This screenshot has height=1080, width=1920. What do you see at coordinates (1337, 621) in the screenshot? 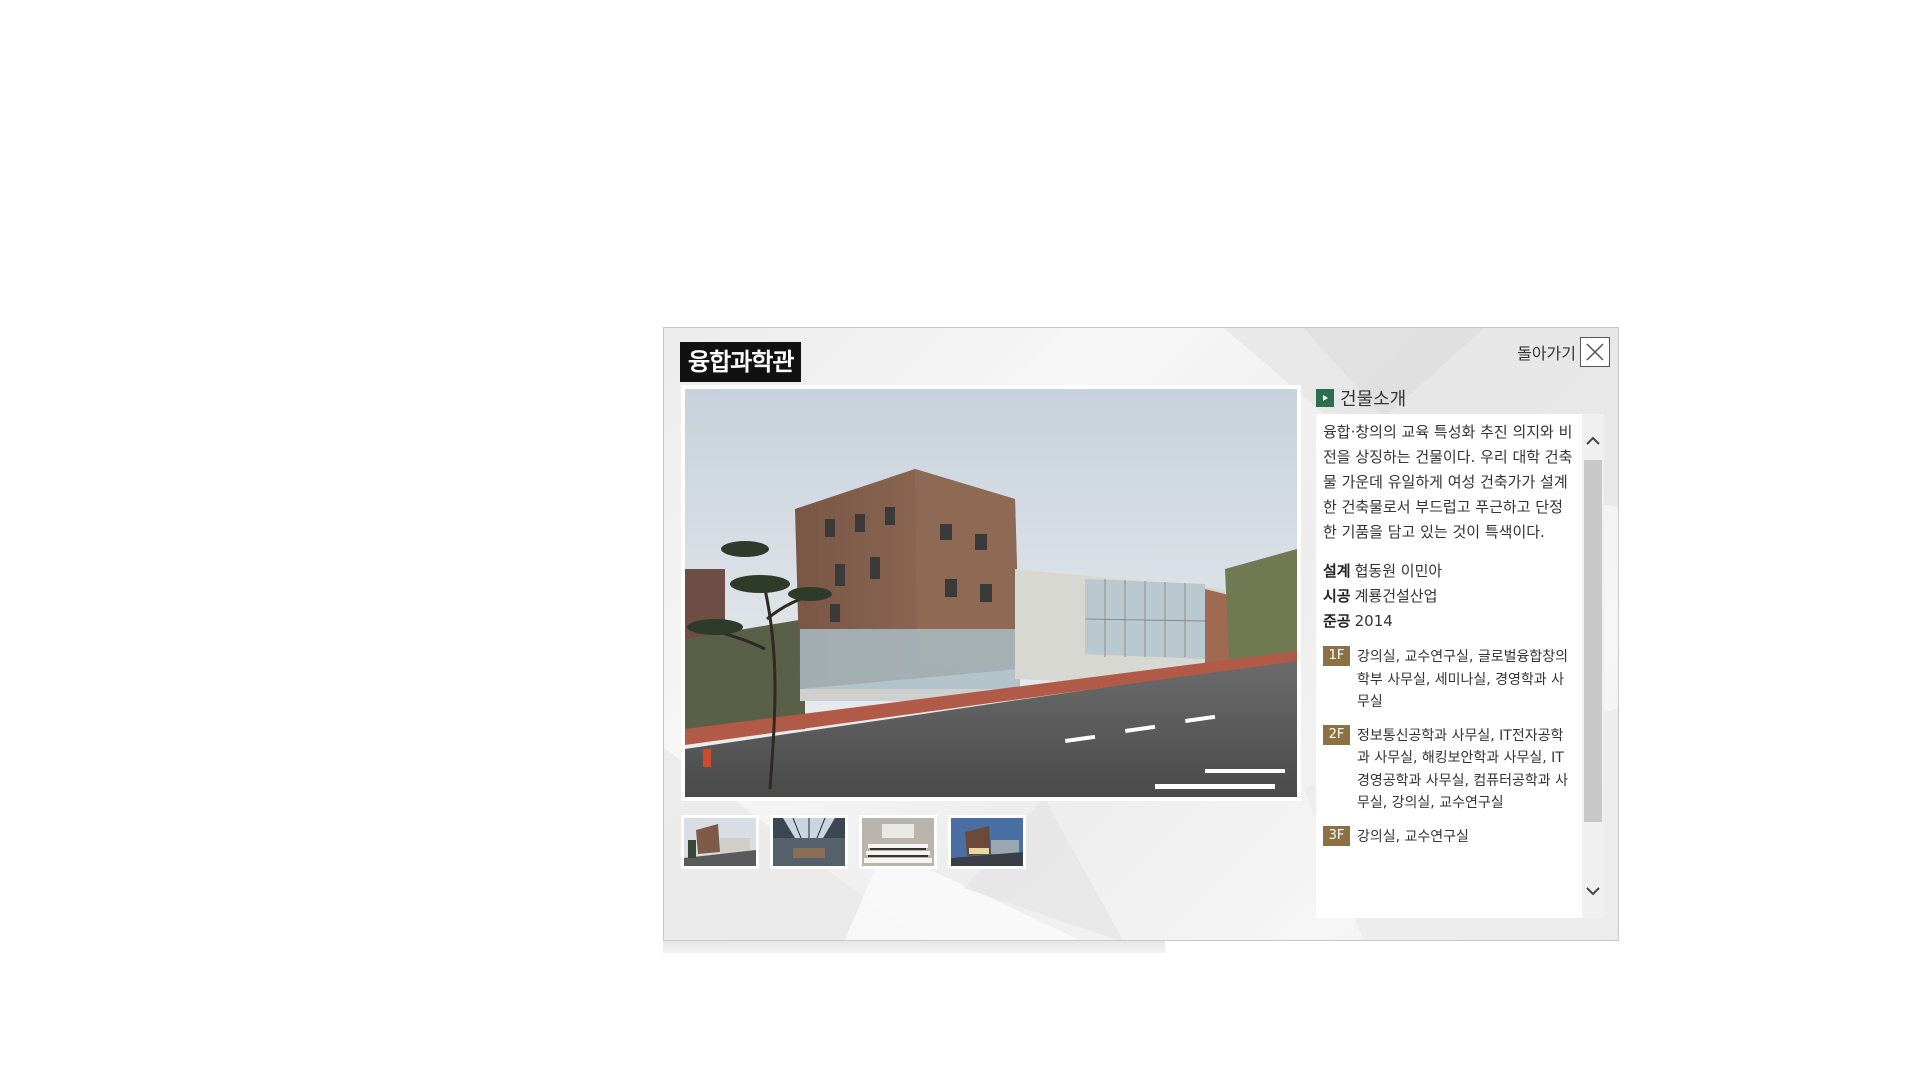
I see `spec-completion-label: 준공` at bounding box center [1337, 621].